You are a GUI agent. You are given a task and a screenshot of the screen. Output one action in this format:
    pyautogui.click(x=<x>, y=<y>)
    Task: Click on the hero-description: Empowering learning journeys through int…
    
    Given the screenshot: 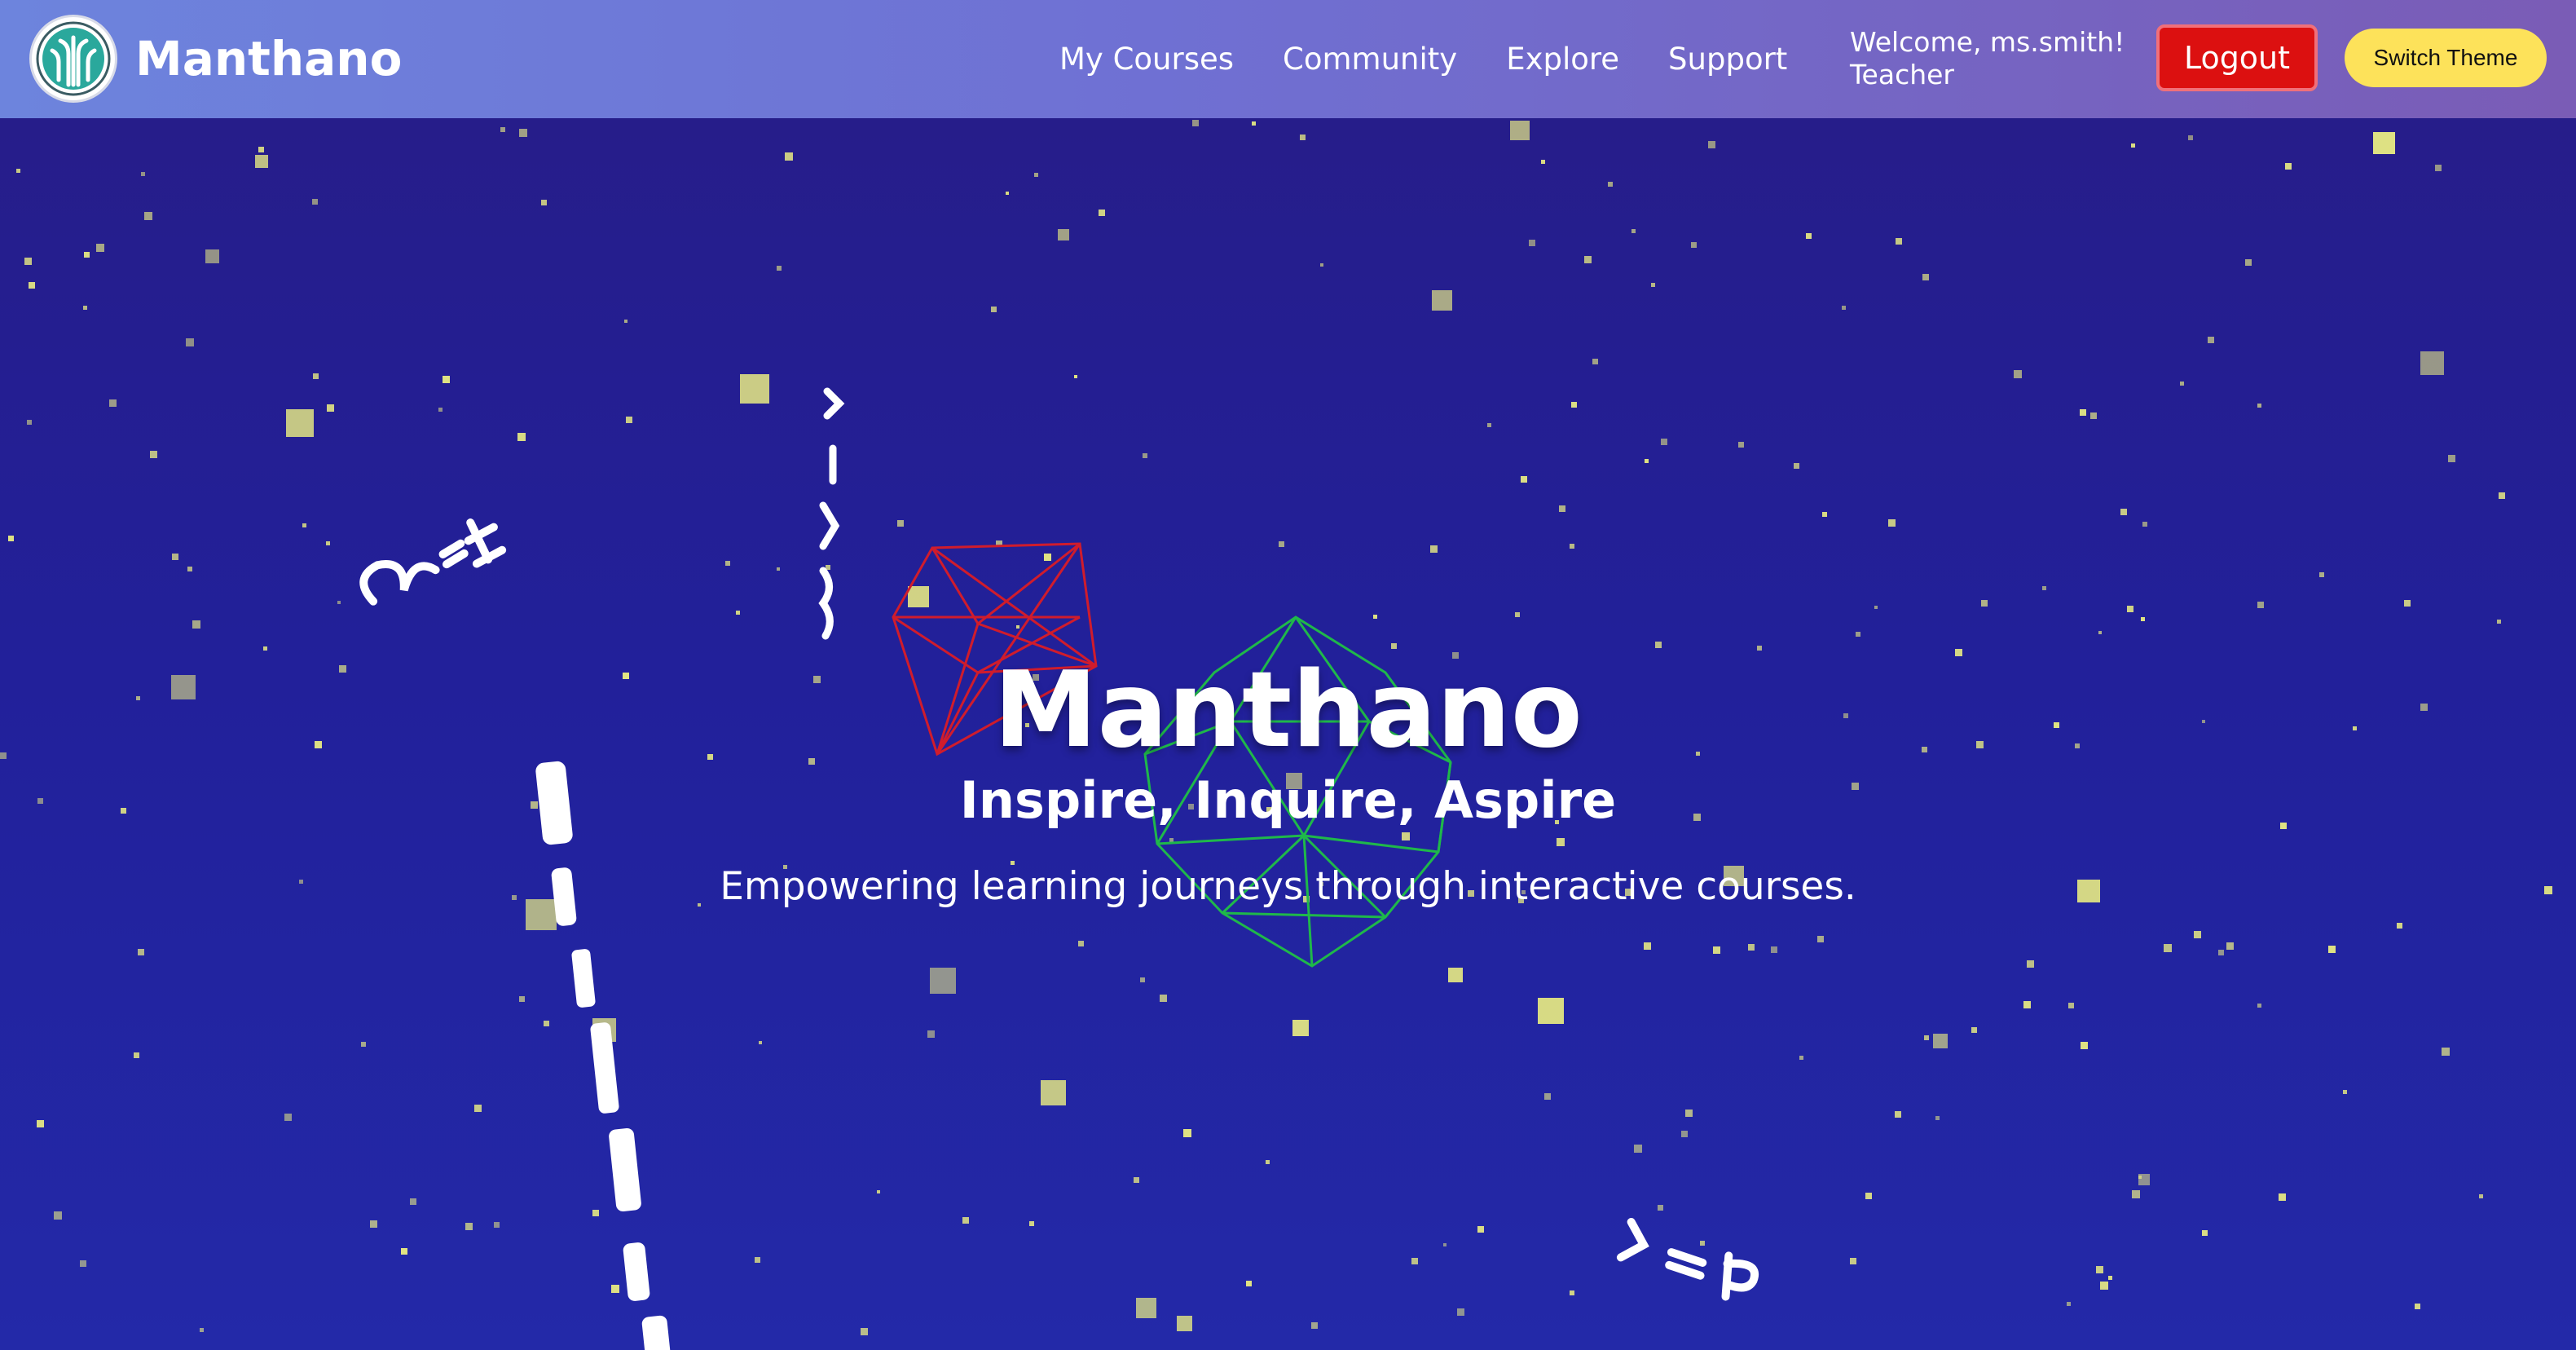 What is the action you would take?
    pyautogui.click(x=1288, y=886)
    